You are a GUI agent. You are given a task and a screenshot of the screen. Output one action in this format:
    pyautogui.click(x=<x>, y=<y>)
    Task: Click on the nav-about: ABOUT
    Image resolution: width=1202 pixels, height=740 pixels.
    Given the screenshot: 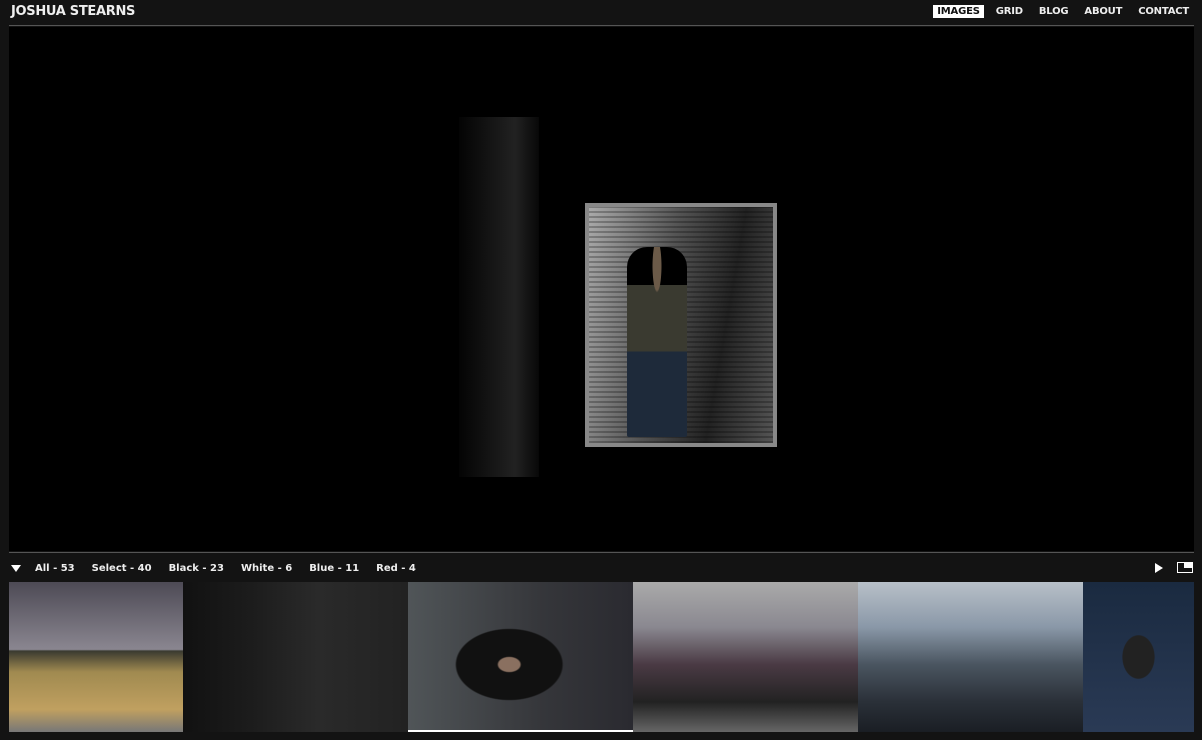 What is the action you would take?
    pyautogui.click(x=1103, y=11)
    